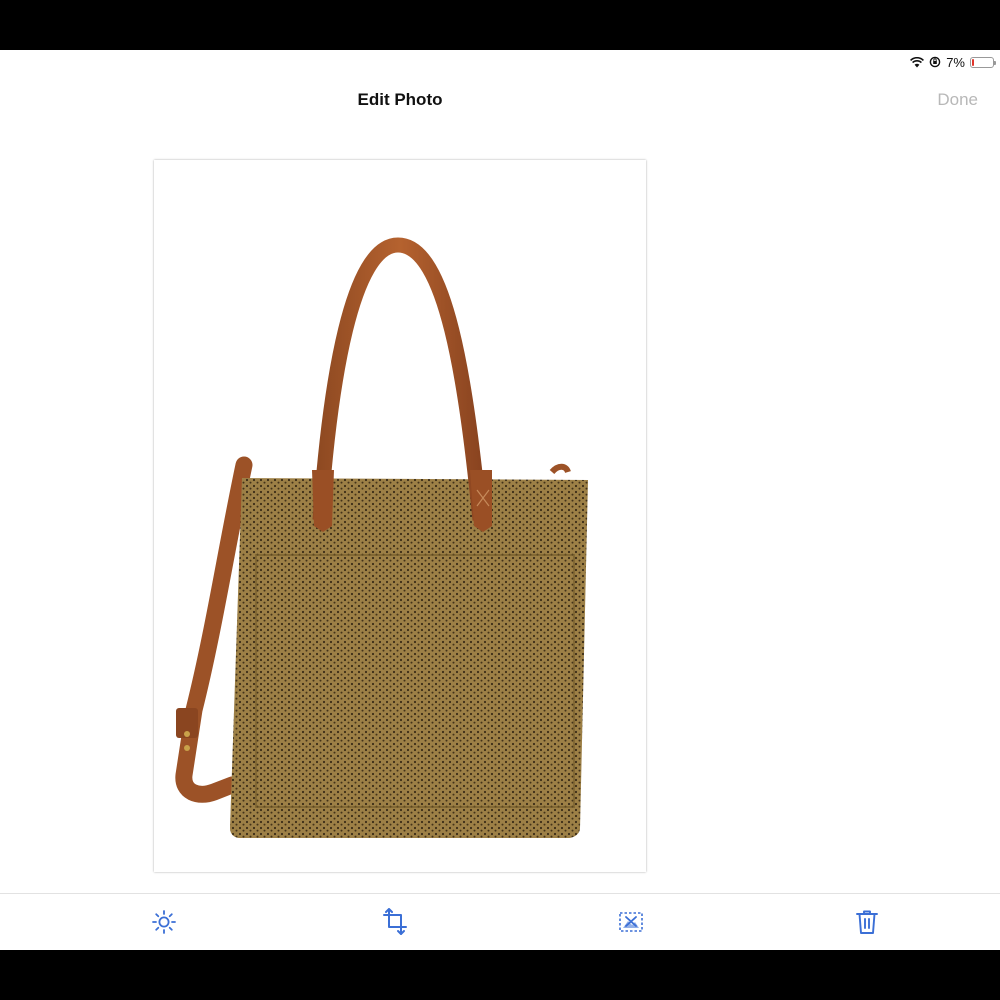 Image resolution: width=1000 pixels, height=1000 pixels. Describe the element at coordinates (957, 100) in the screenshot. I see `done-button: Done` at that location.